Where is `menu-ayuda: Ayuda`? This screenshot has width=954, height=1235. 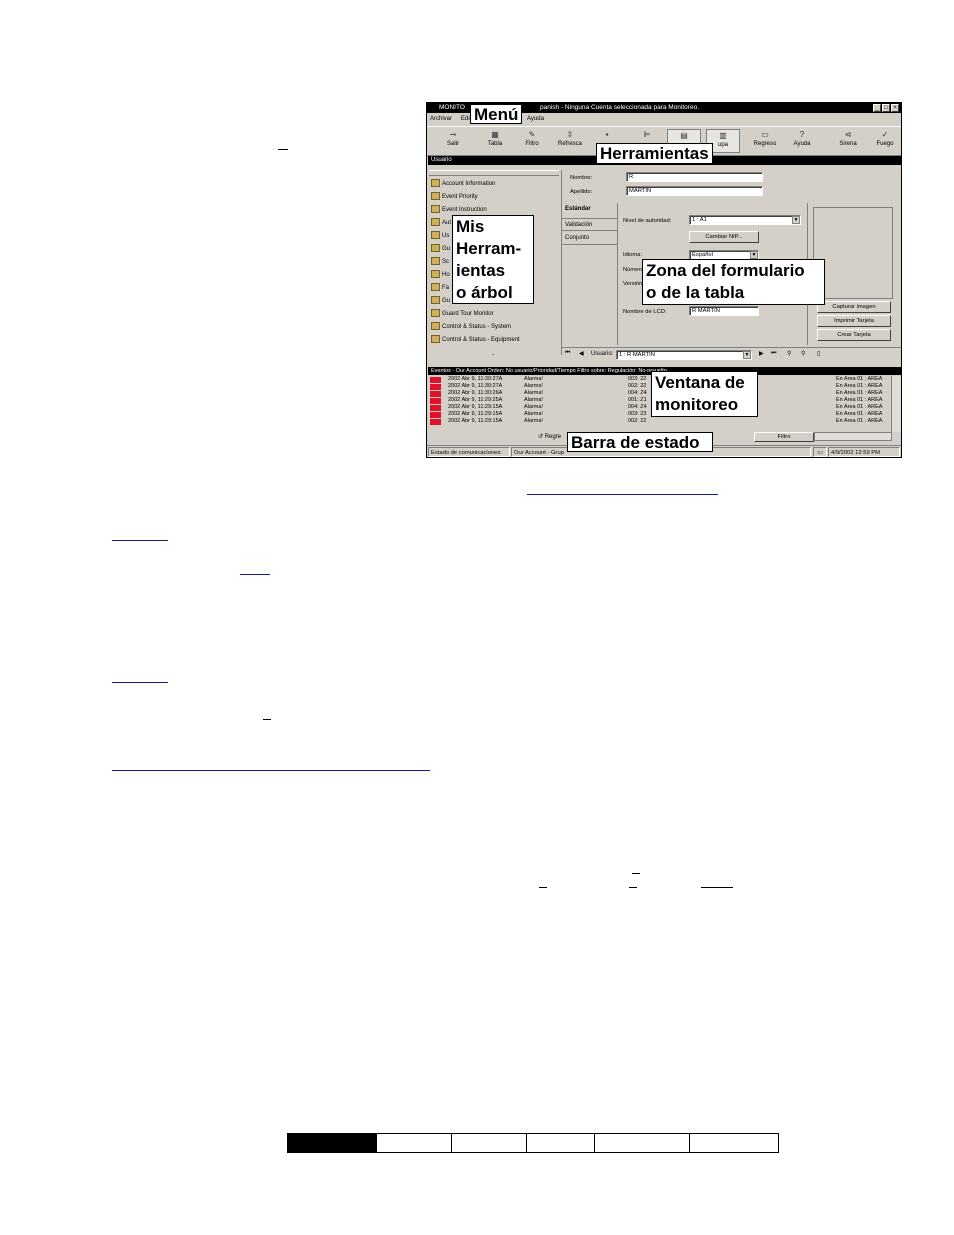
menu-ayuda: Ayuda is located at coordinates (535, 119).